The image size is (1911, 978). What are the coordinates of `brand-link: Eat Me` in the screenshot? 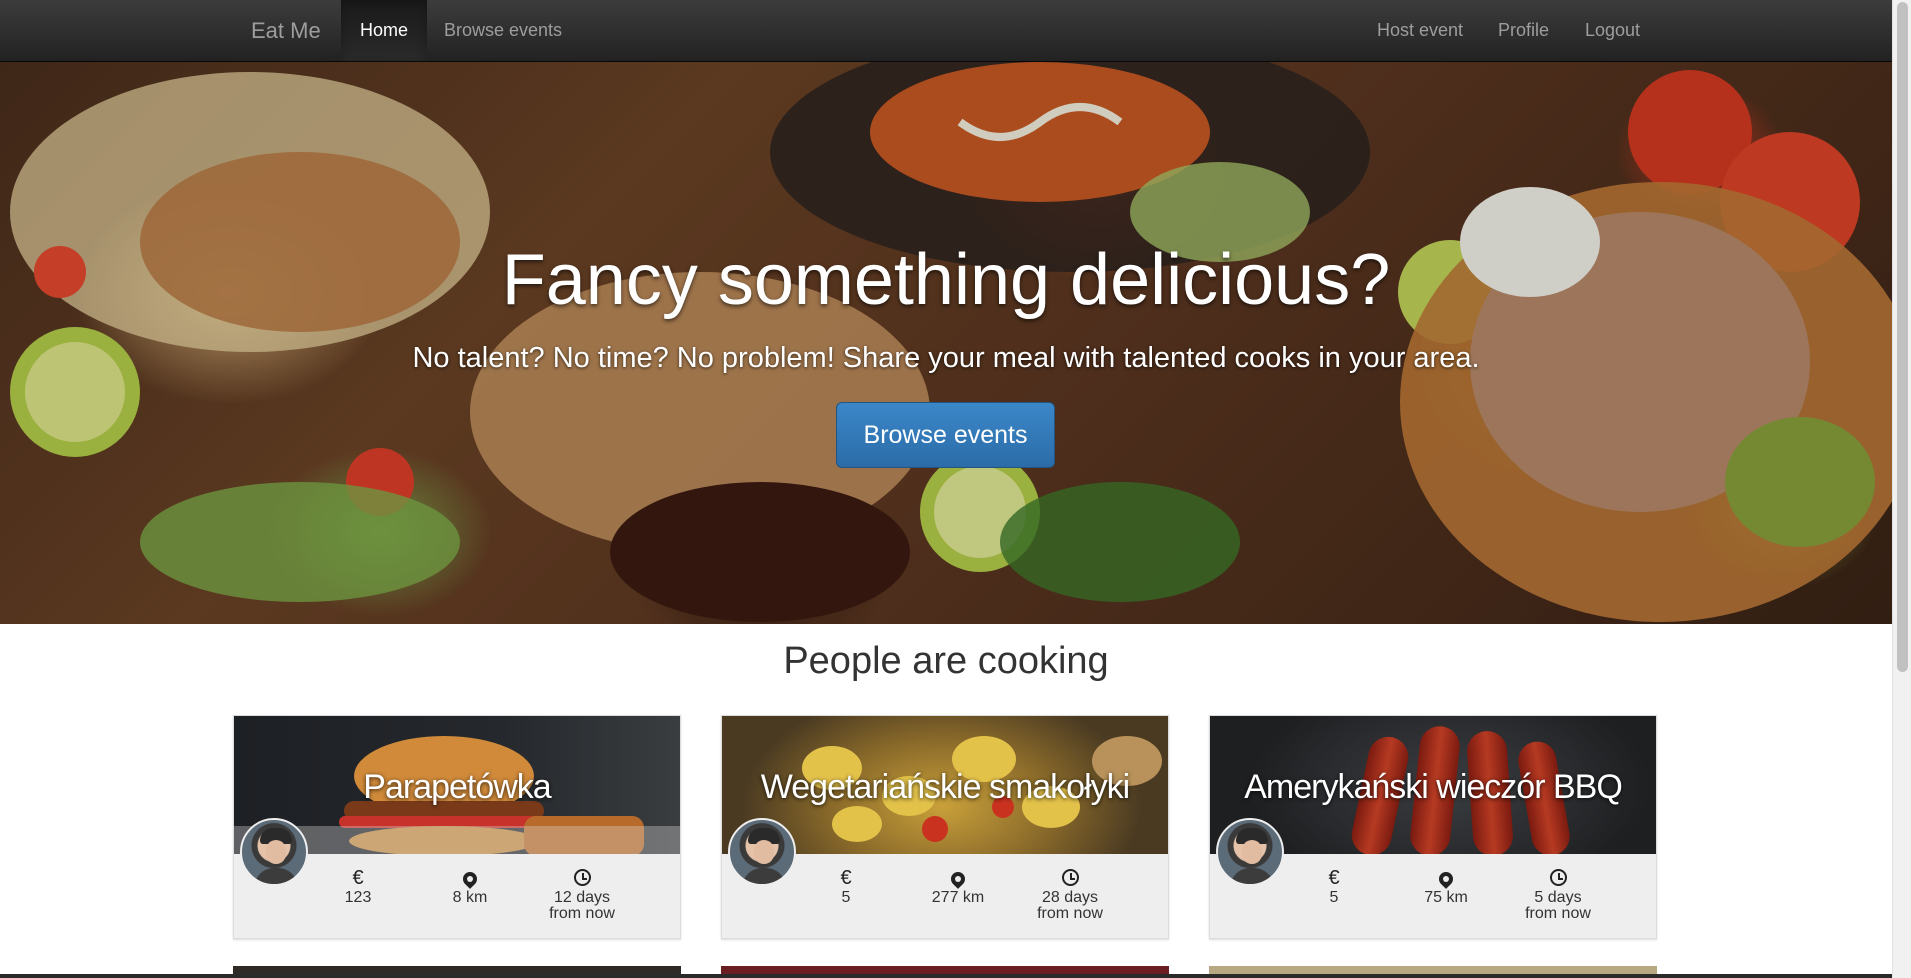 It's located at (286, 31).